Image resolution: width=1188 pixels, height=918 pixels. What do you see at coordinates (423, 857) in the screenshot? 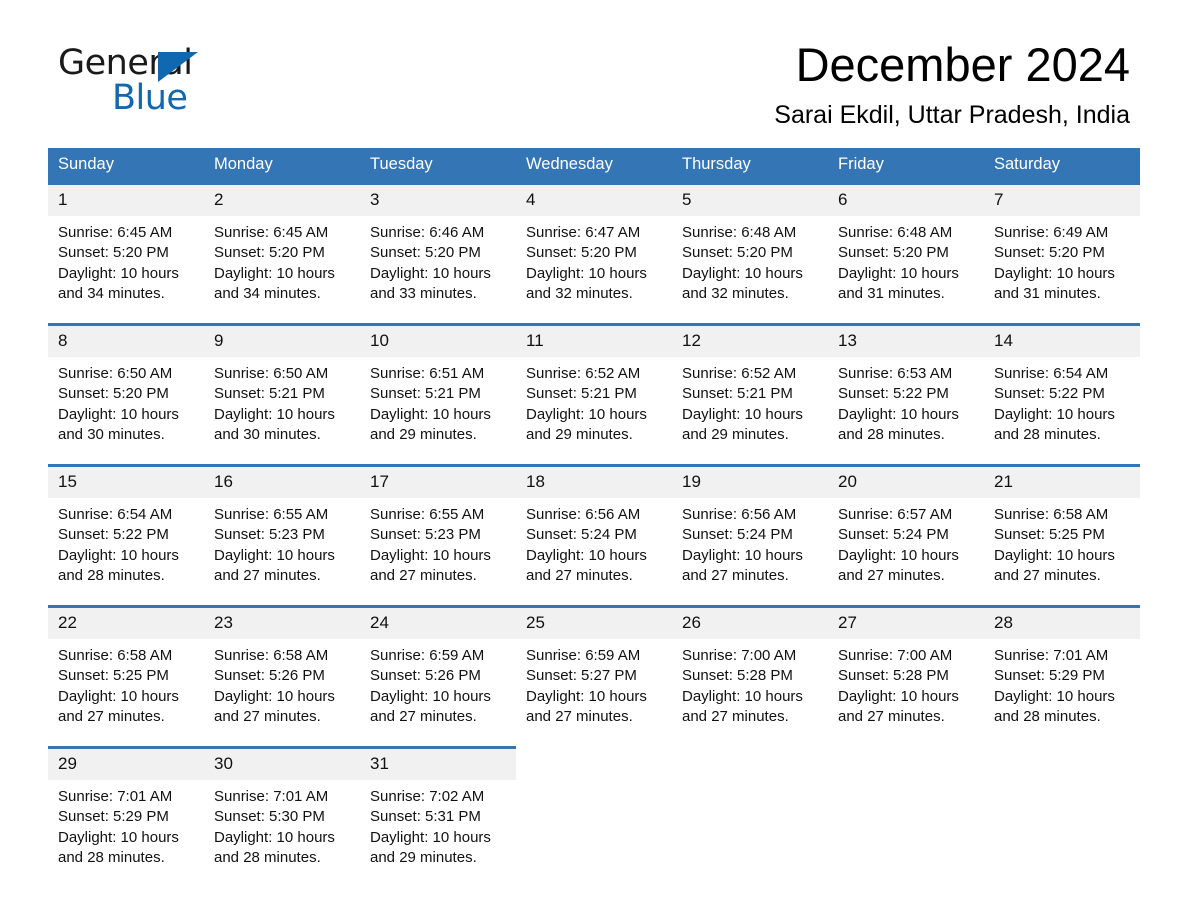
I see `daylight-text-line2: and 29 minutes.` at bounding box center [423, 857].